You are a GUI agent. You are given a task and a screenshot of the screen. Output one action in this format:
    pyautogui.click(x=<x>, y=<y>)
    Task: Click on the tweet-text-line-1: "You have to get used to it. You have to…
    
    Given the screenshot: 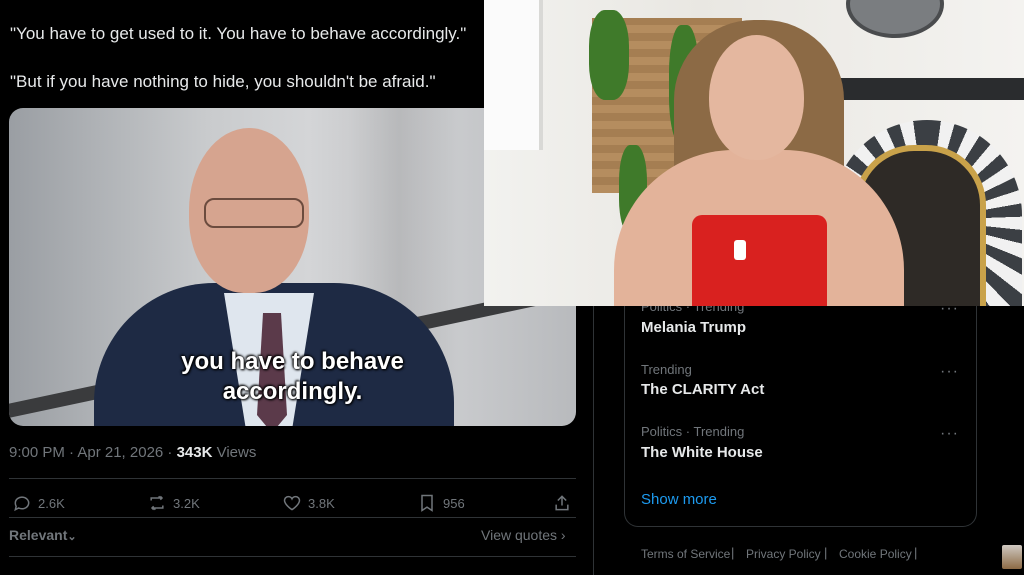 What is the action you would take?
    pyautogui.click(x=238, y=33)
    